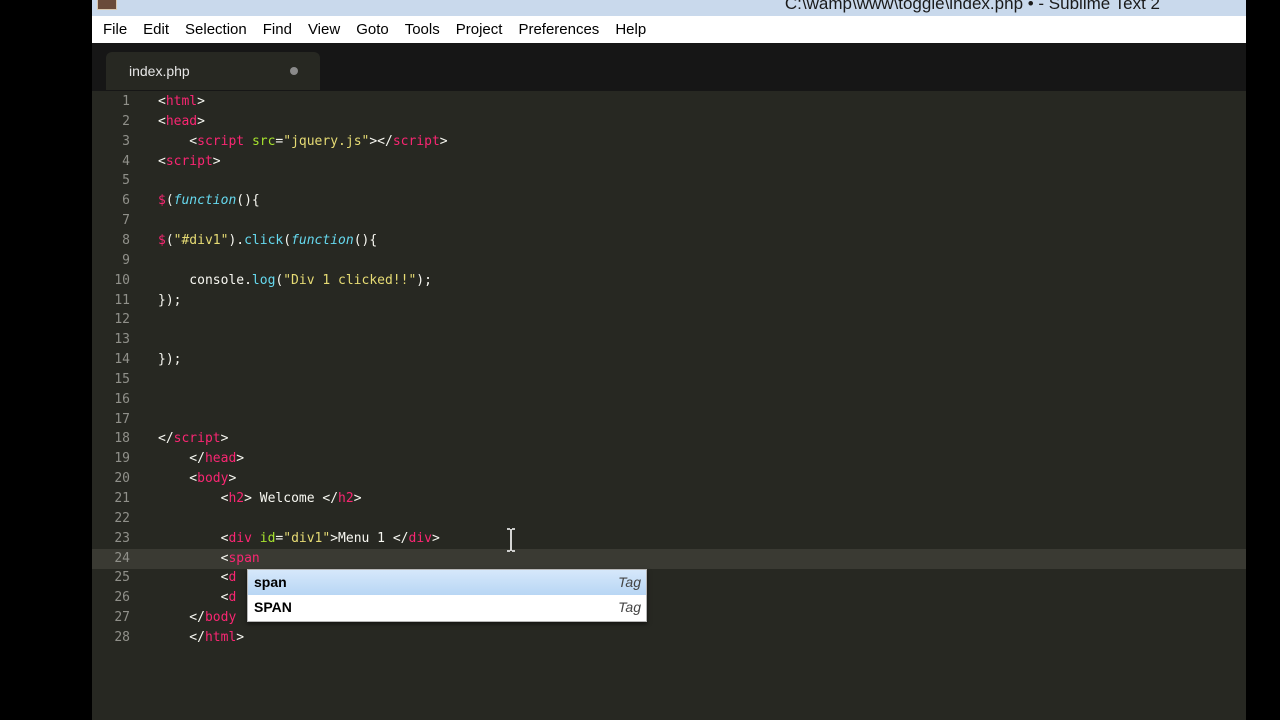  What do you see at coordinates (350, 280) in the screenshot?
I see `code-token: "Div 1 clicked!!"` at bounding box center [350, 280].